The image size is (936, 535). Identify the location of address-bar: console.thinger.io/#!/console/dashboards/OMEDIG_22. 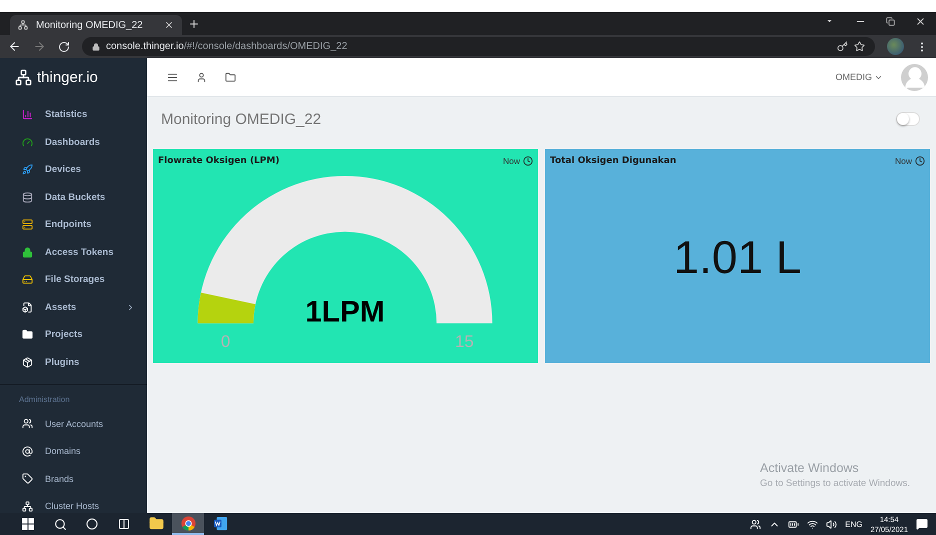
(478, 46).